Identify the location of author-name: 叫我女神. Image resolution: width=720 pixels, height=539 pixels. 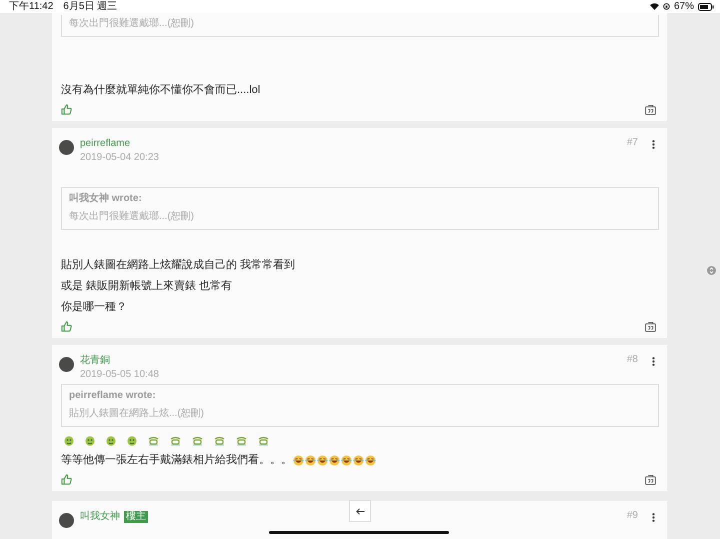
(100, 516).